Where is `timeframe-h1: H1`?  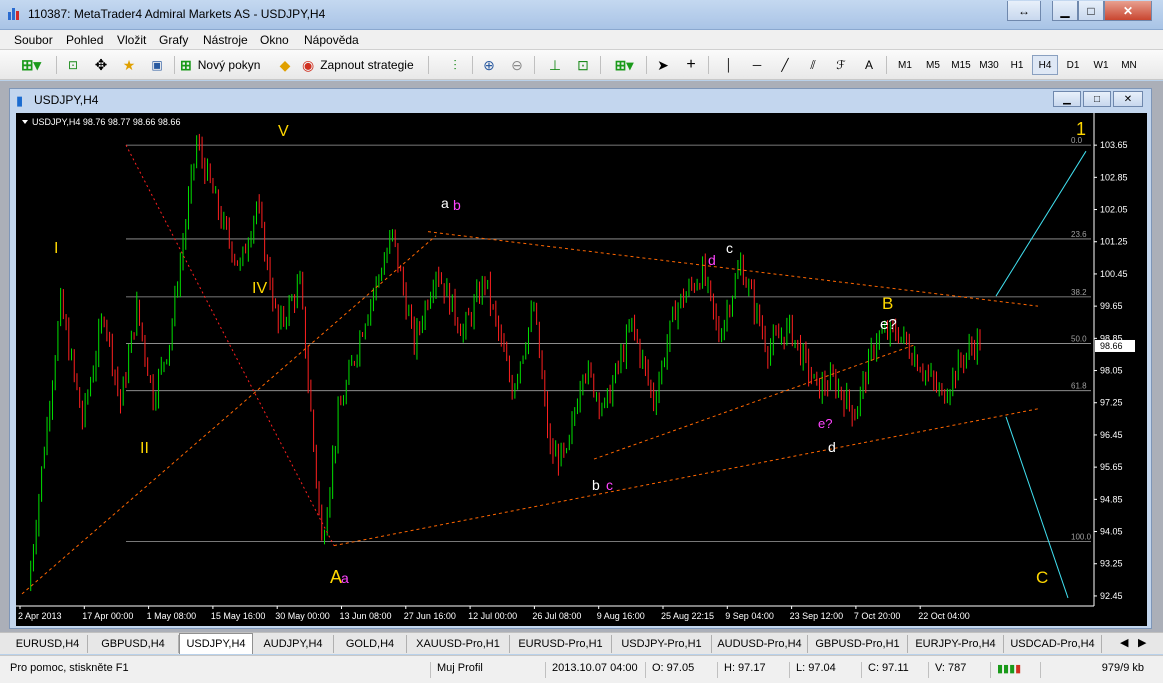
timeframe-h1: H1 is located at coordinates (1017, 65).